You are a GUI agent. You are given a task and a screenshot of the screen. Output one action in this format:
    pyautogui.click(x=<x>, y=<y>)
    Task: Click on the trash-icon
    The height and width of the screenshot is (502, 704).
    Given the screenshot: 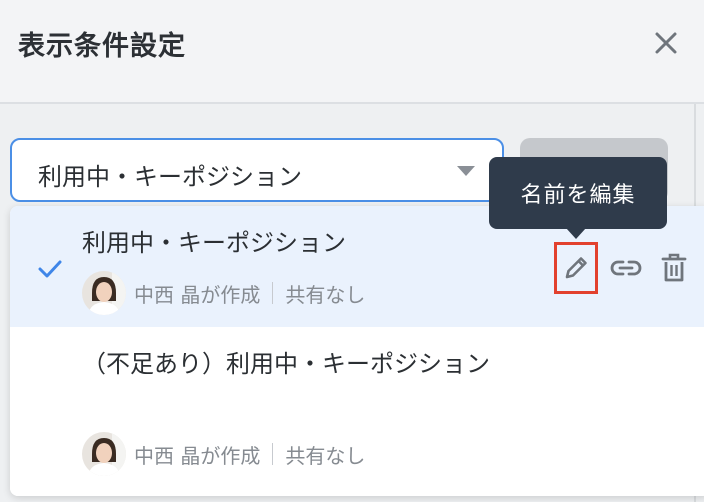 What is the action you would take?
    pyautogui.click(x=674, y=267)
    